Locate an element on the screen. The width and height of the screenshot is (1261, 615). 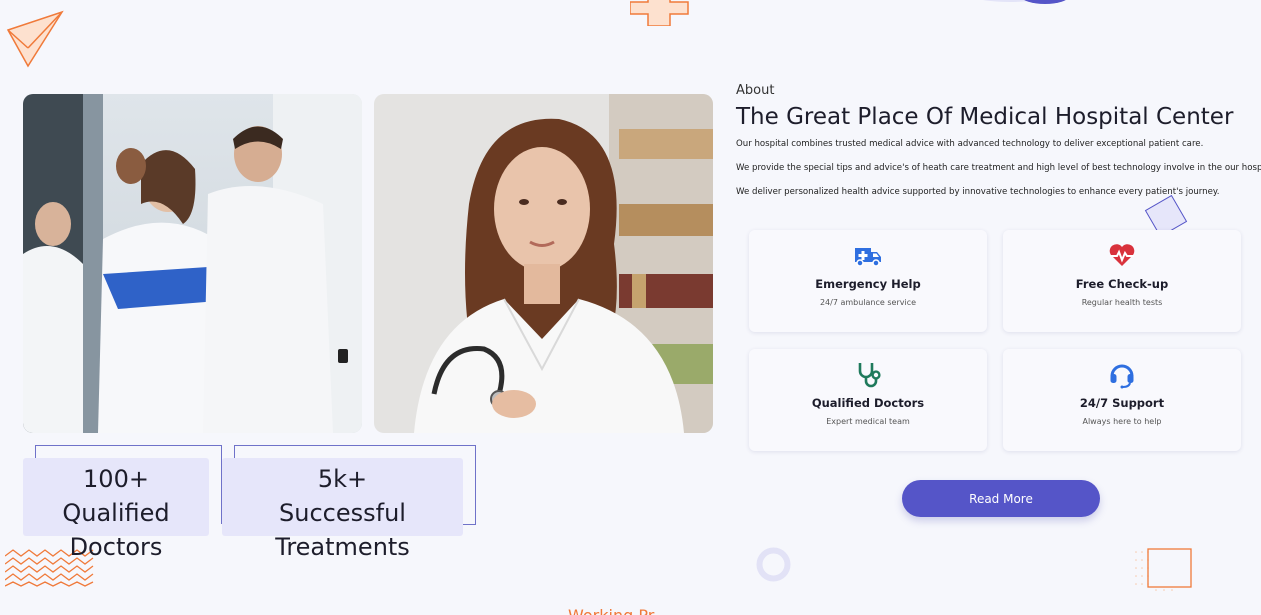
feature-card-doctors: Qualified Doctors Expert medical team is located at coordinates (868, 400).